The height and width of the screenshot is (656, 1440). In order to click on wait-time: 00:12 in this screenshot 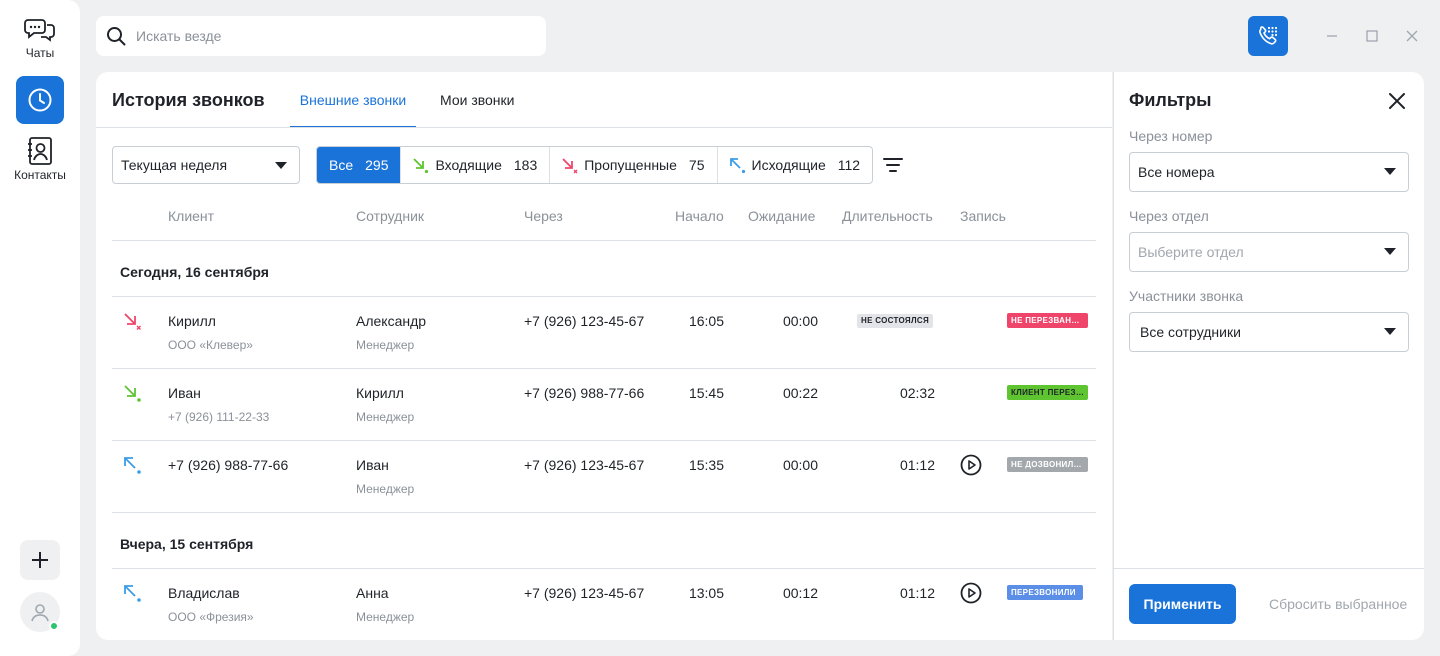, I will do `click(800, 593)`.